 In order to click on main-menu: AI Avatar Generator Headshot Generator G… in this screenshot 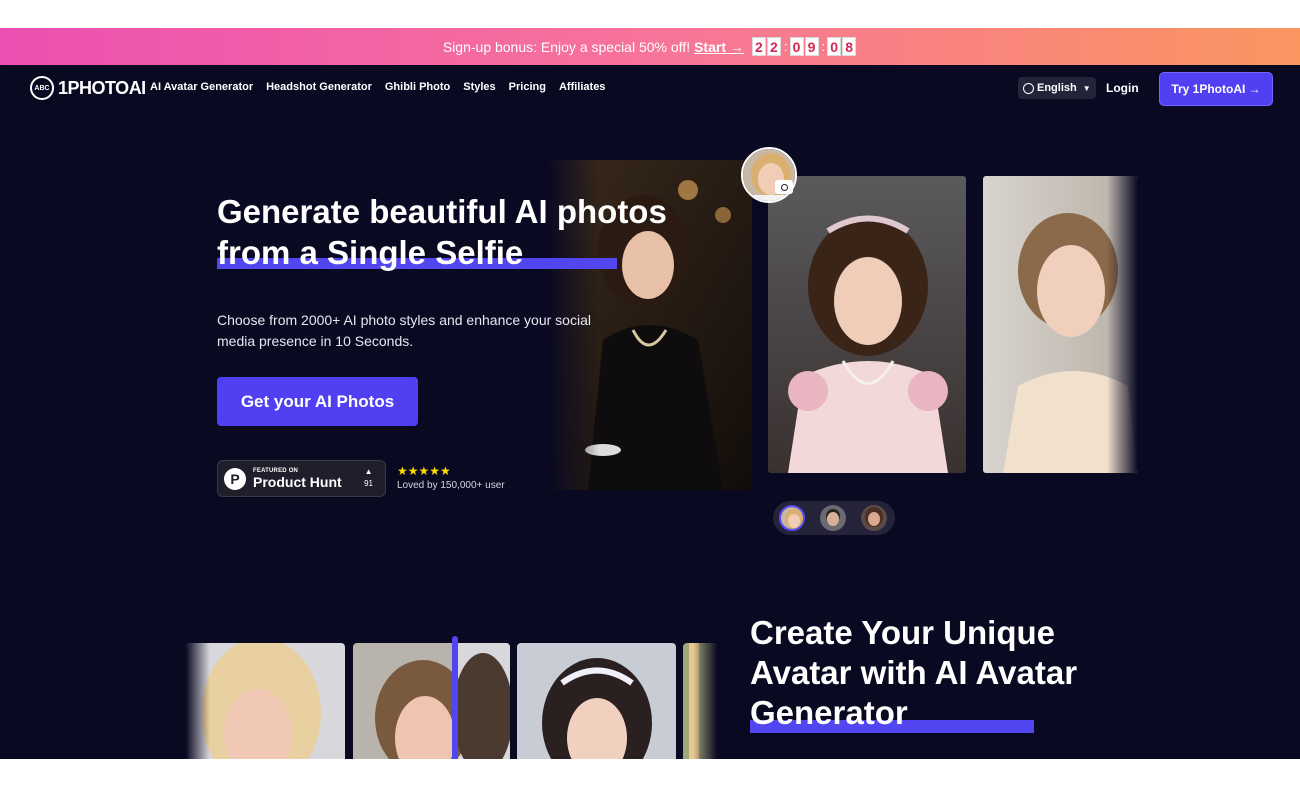, I will do `click(384, 87)`.